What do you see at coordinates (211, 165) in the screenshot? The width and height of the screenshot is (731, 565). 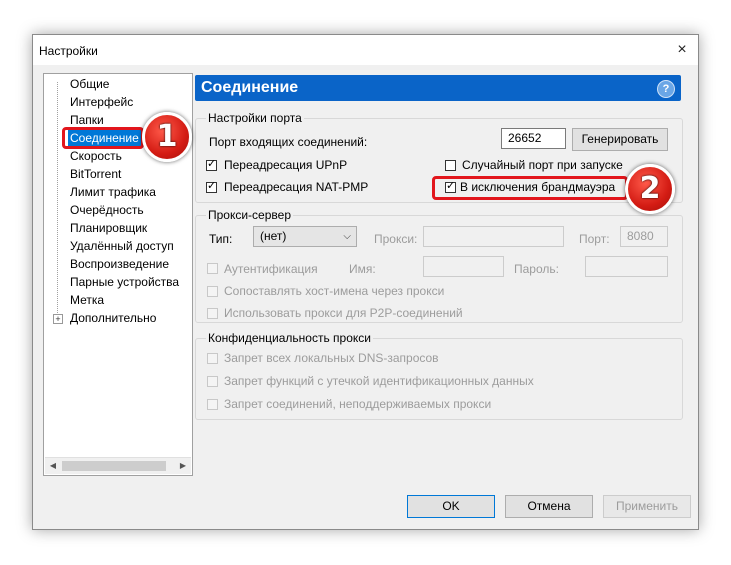 I see `upnp-checkbox` at bounding box center [211, 165].